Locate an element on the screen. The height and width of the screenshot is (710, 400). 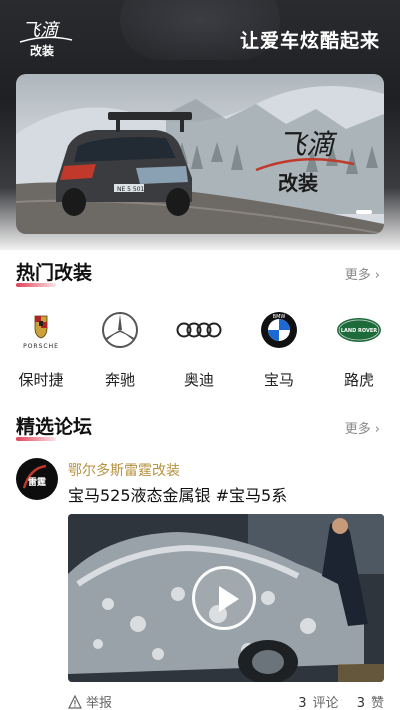
forum-title-underline is located at coordinates (36, 439).